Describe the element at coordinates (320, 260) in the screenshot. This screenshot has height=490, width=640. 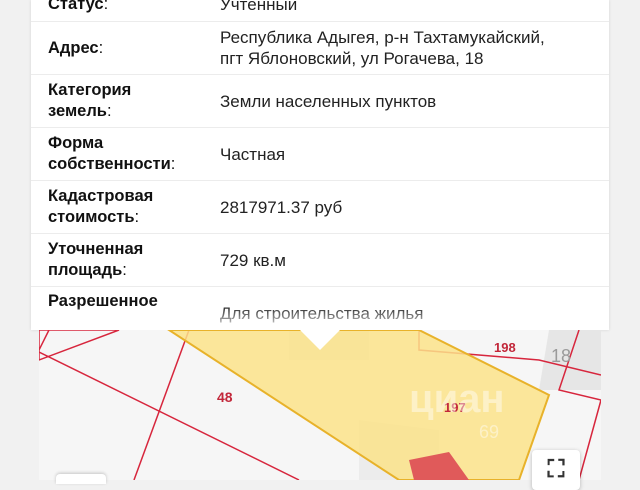
I see `row-area: Уточненная площадь: 729 кв.м` at that location.